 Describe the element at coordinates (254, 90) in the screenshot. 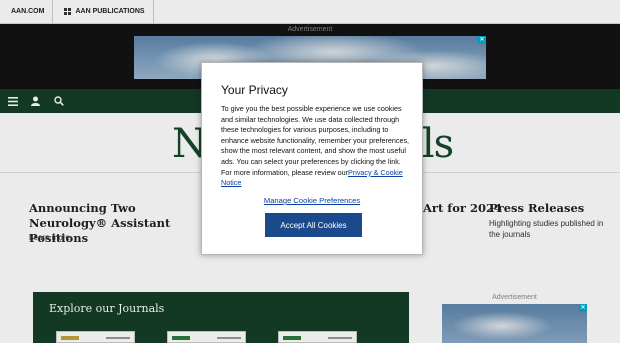

I see `privacy-heading: Your Privacy` at that location.